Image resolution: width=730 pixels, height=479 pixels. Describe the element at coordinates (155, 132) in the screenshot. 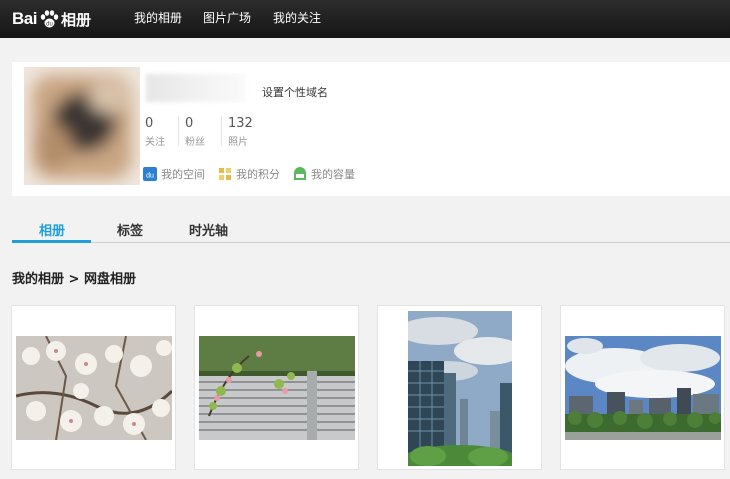

I see `stat-following: 0 关注` at that location.